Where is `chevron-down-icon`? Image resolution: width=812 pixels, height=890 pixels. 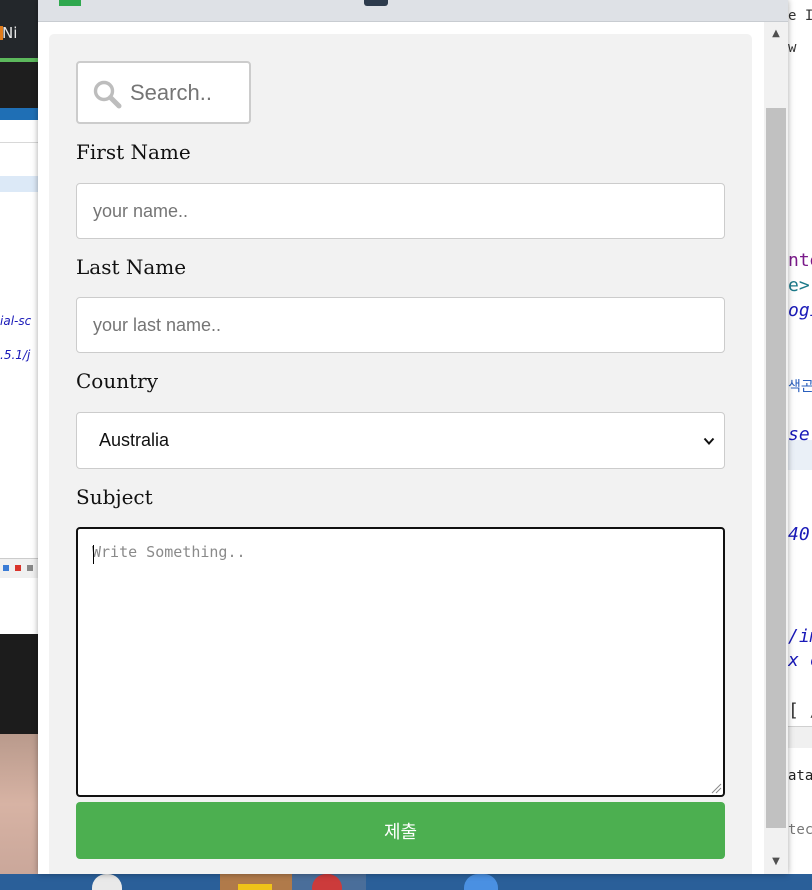 chevron-down-icon is located at coordinates (709, 441).